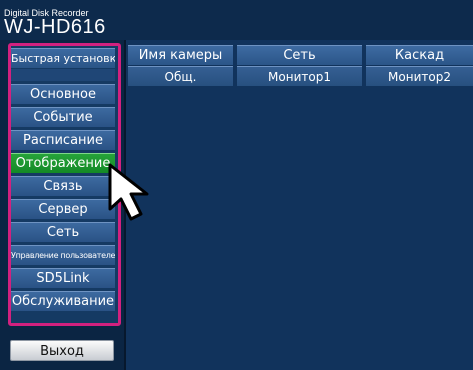  Describe the element at coordinates (55, 27) in the screenshot. I see `model-name: WJ-HD616` at that location.